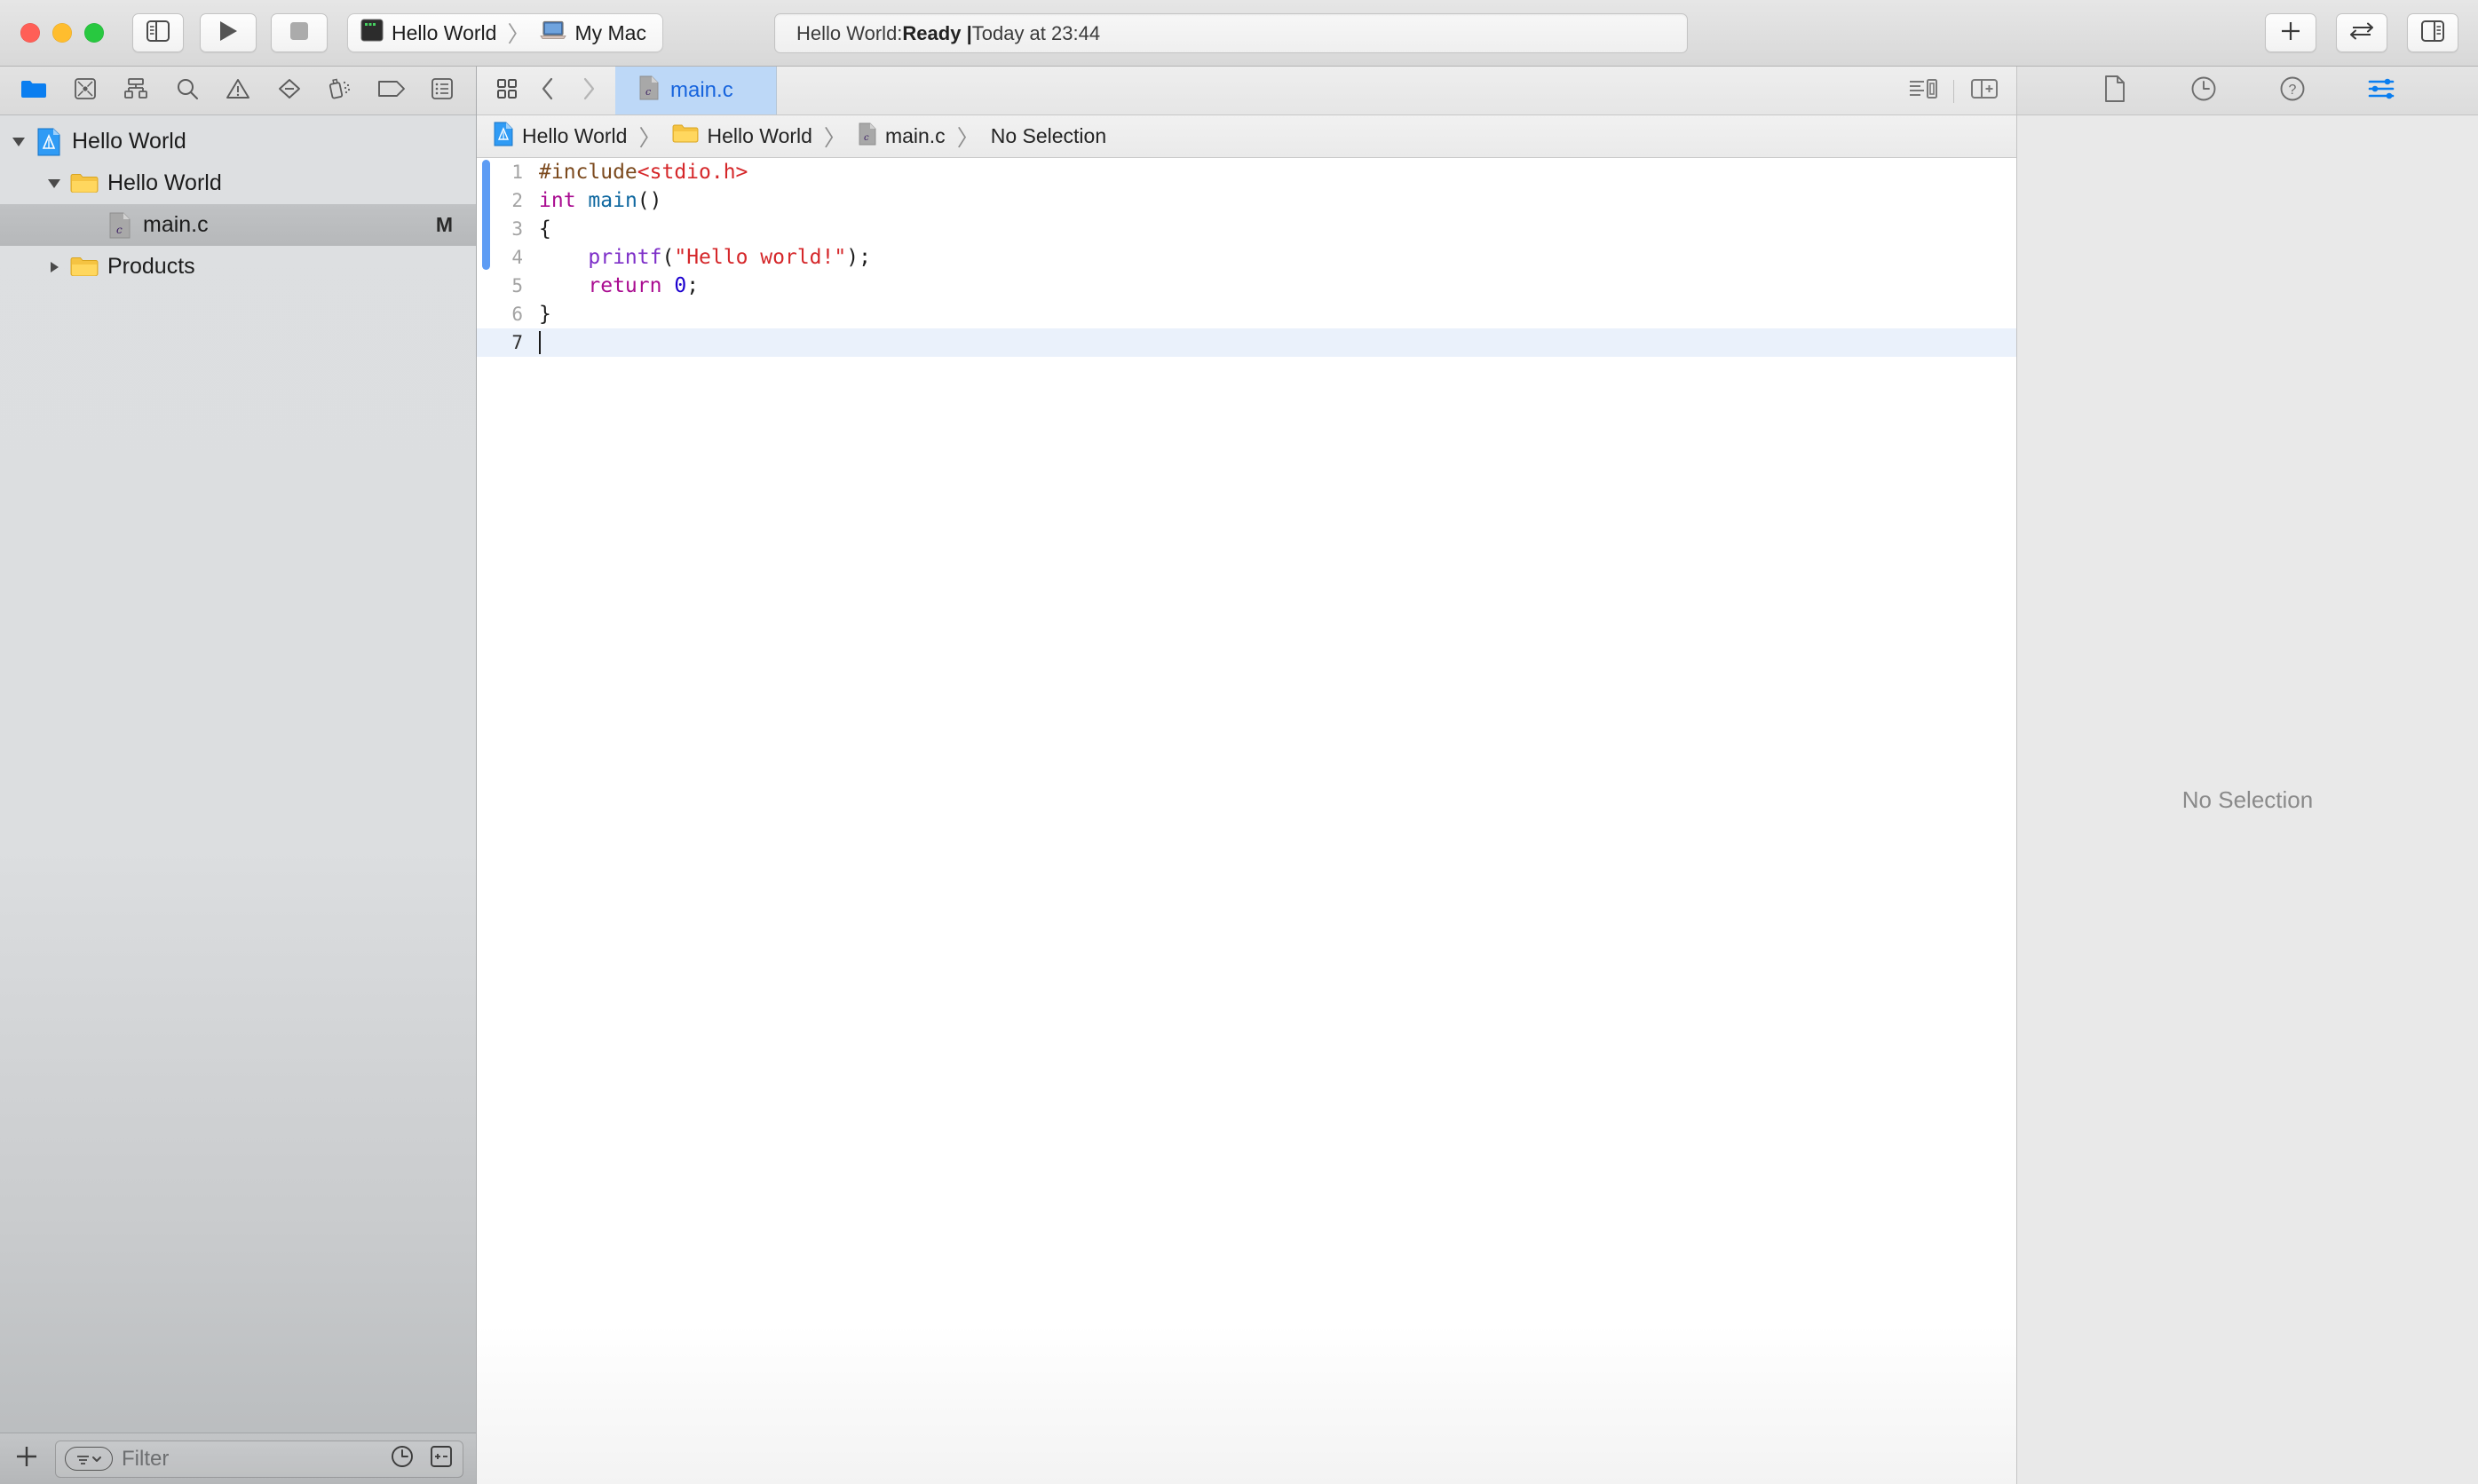  I want to click on line-number: 6, so click(517, 314).